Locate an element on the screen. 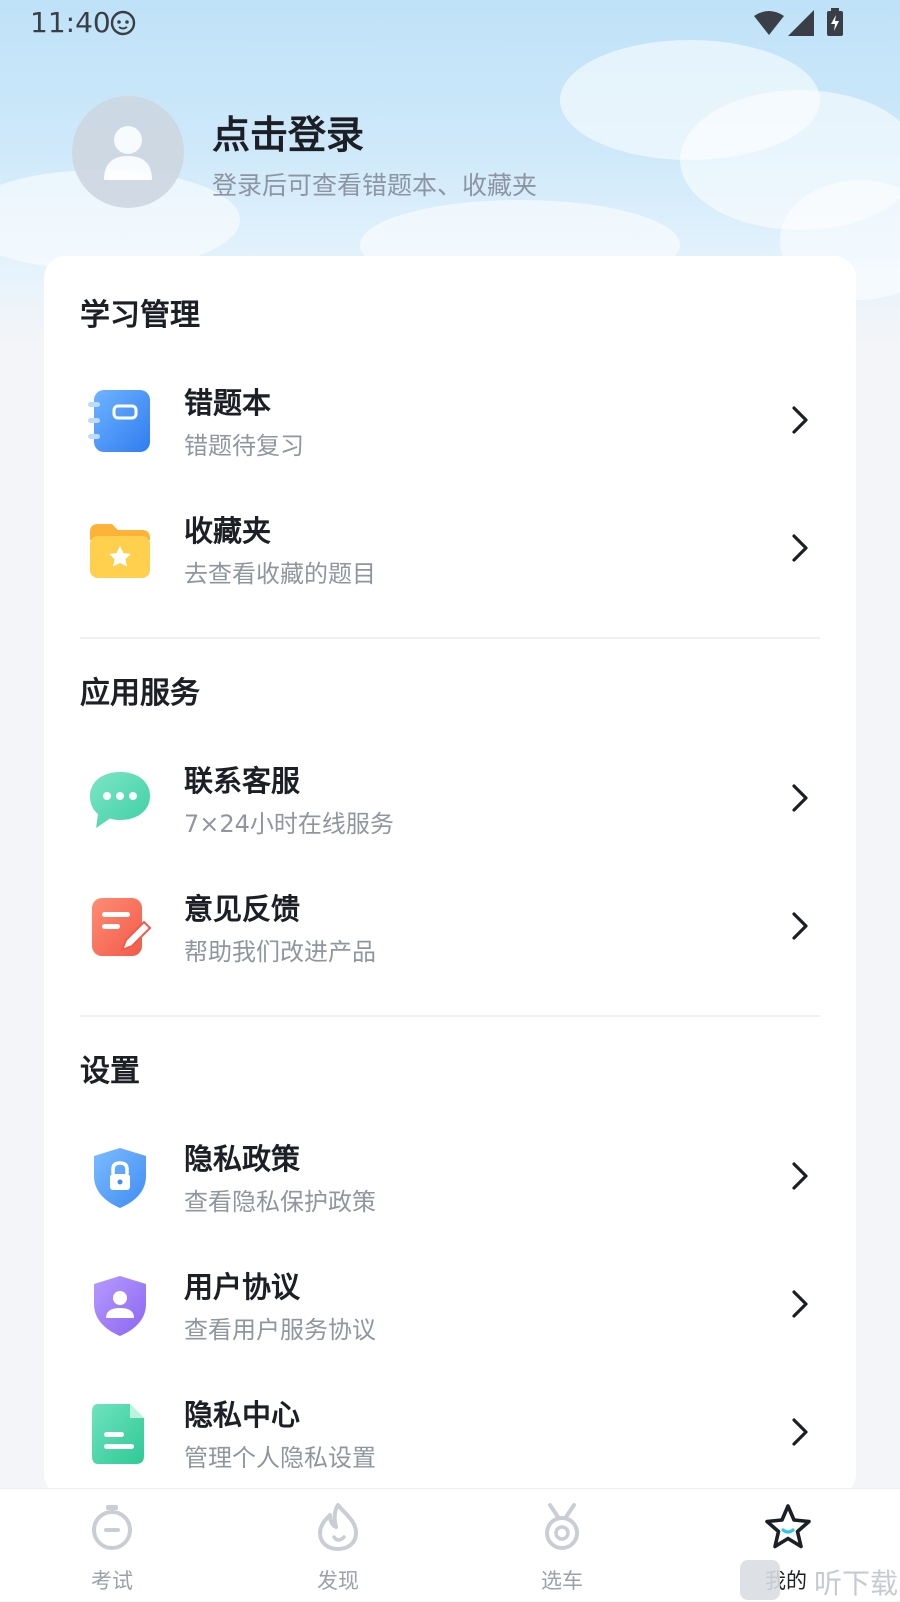 The image size is (900, 1602). menu-item-subtitle: 管理个人隐私设置 is located at coordinates (280, 1458).